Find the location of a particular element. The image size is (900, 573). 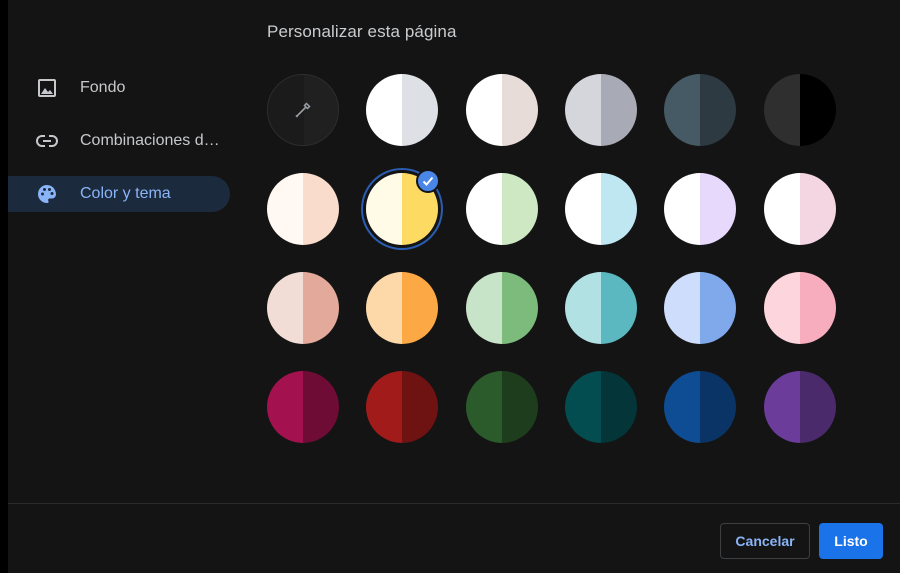

done-button: Listo is located at coordinates (851, 541).